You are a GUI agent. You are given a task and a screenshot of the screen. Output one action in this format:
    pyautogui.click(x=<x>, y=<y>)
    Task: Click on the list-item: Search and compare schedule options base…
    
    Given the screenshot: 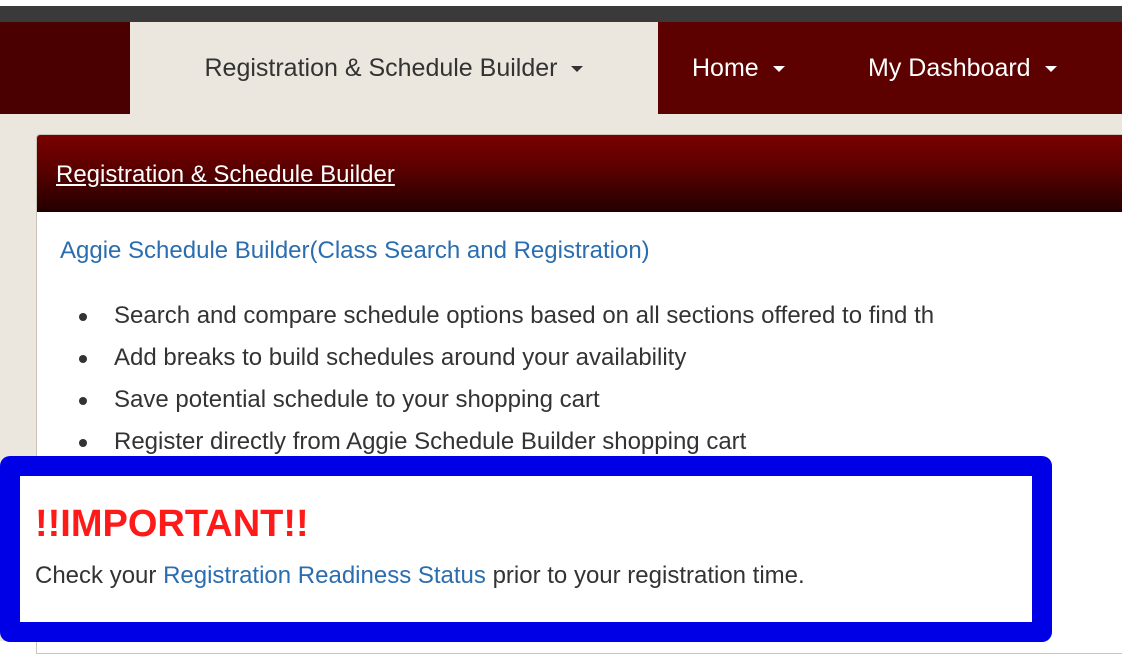 What is the action you would take?
    pyautogui.click(x=497, y=316)
    